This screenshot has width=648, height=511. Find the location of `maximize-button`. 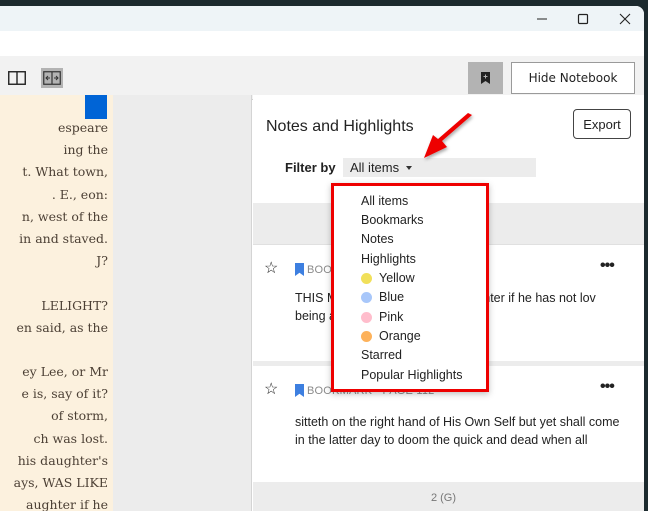

maximize-button is located at coordinates (583, 18).